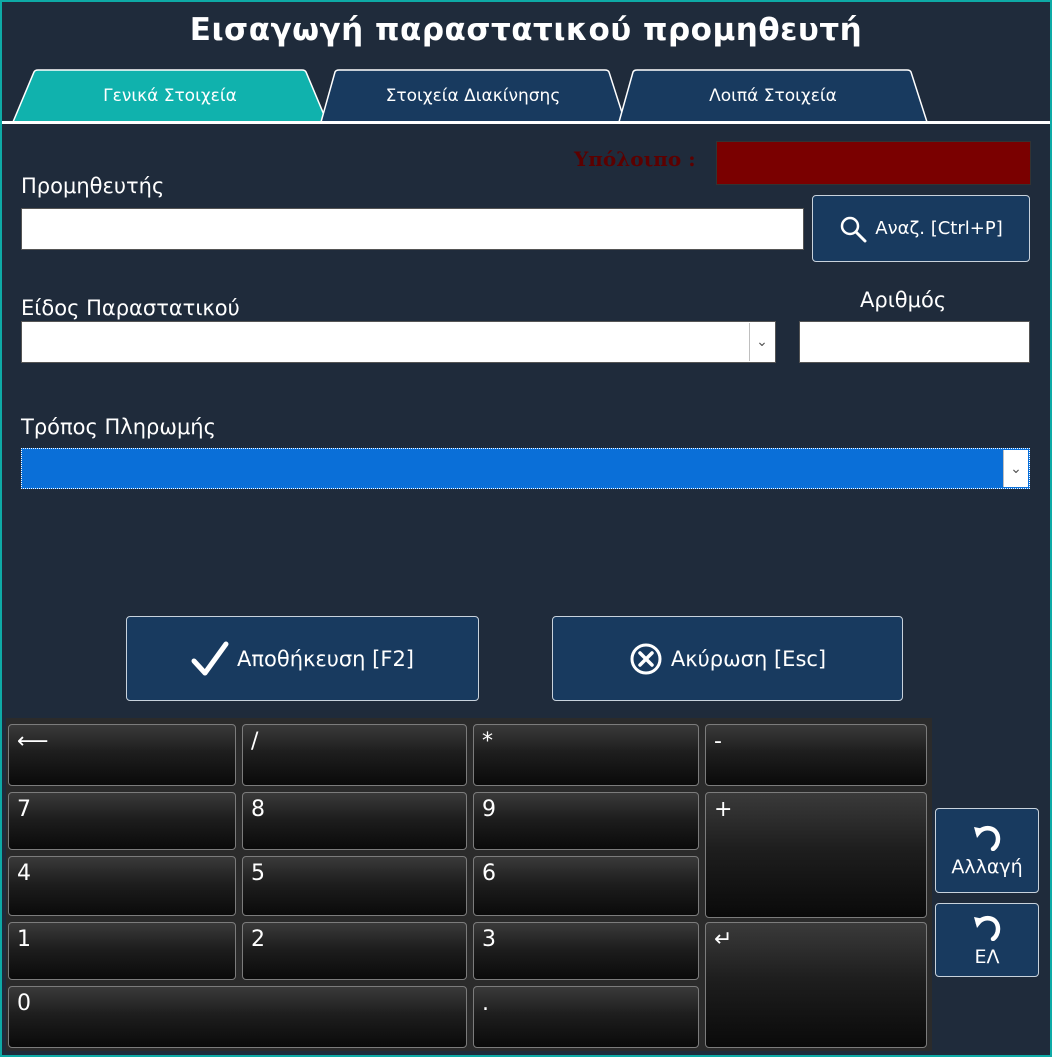 The width and height of the screenshot is (1052, 1057). What do you see at coordinates (325, 658) in the screenshot?
I see `save-button-label: Αποθήκευση [F2]` at bounding box center [325, 658].